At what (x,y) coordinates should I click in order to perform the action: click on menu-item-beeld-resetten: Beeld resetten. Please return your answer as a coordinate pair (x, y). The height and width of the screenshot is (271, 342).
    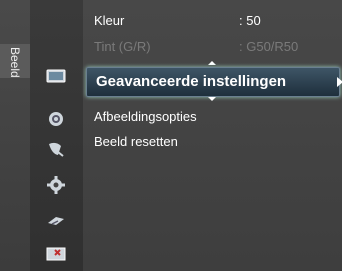
    Looking at the image, I should click on (136, 141).